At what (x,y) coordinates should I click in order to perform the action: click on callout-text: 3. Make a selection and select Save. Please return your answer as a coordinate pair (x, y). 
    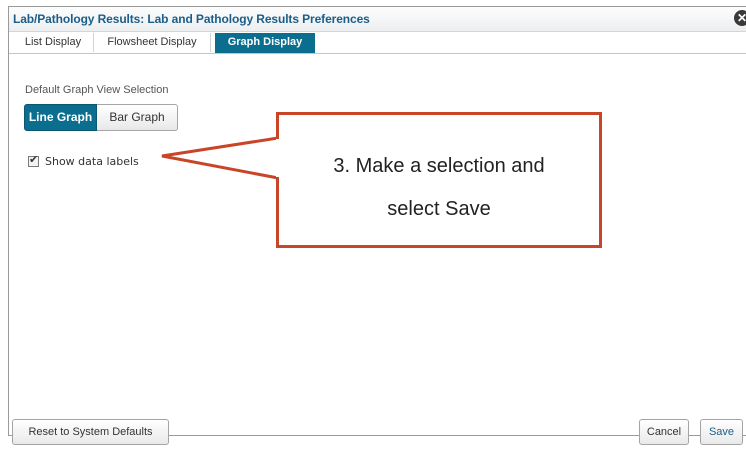
    Looking at the image, I should click on (439, 187).